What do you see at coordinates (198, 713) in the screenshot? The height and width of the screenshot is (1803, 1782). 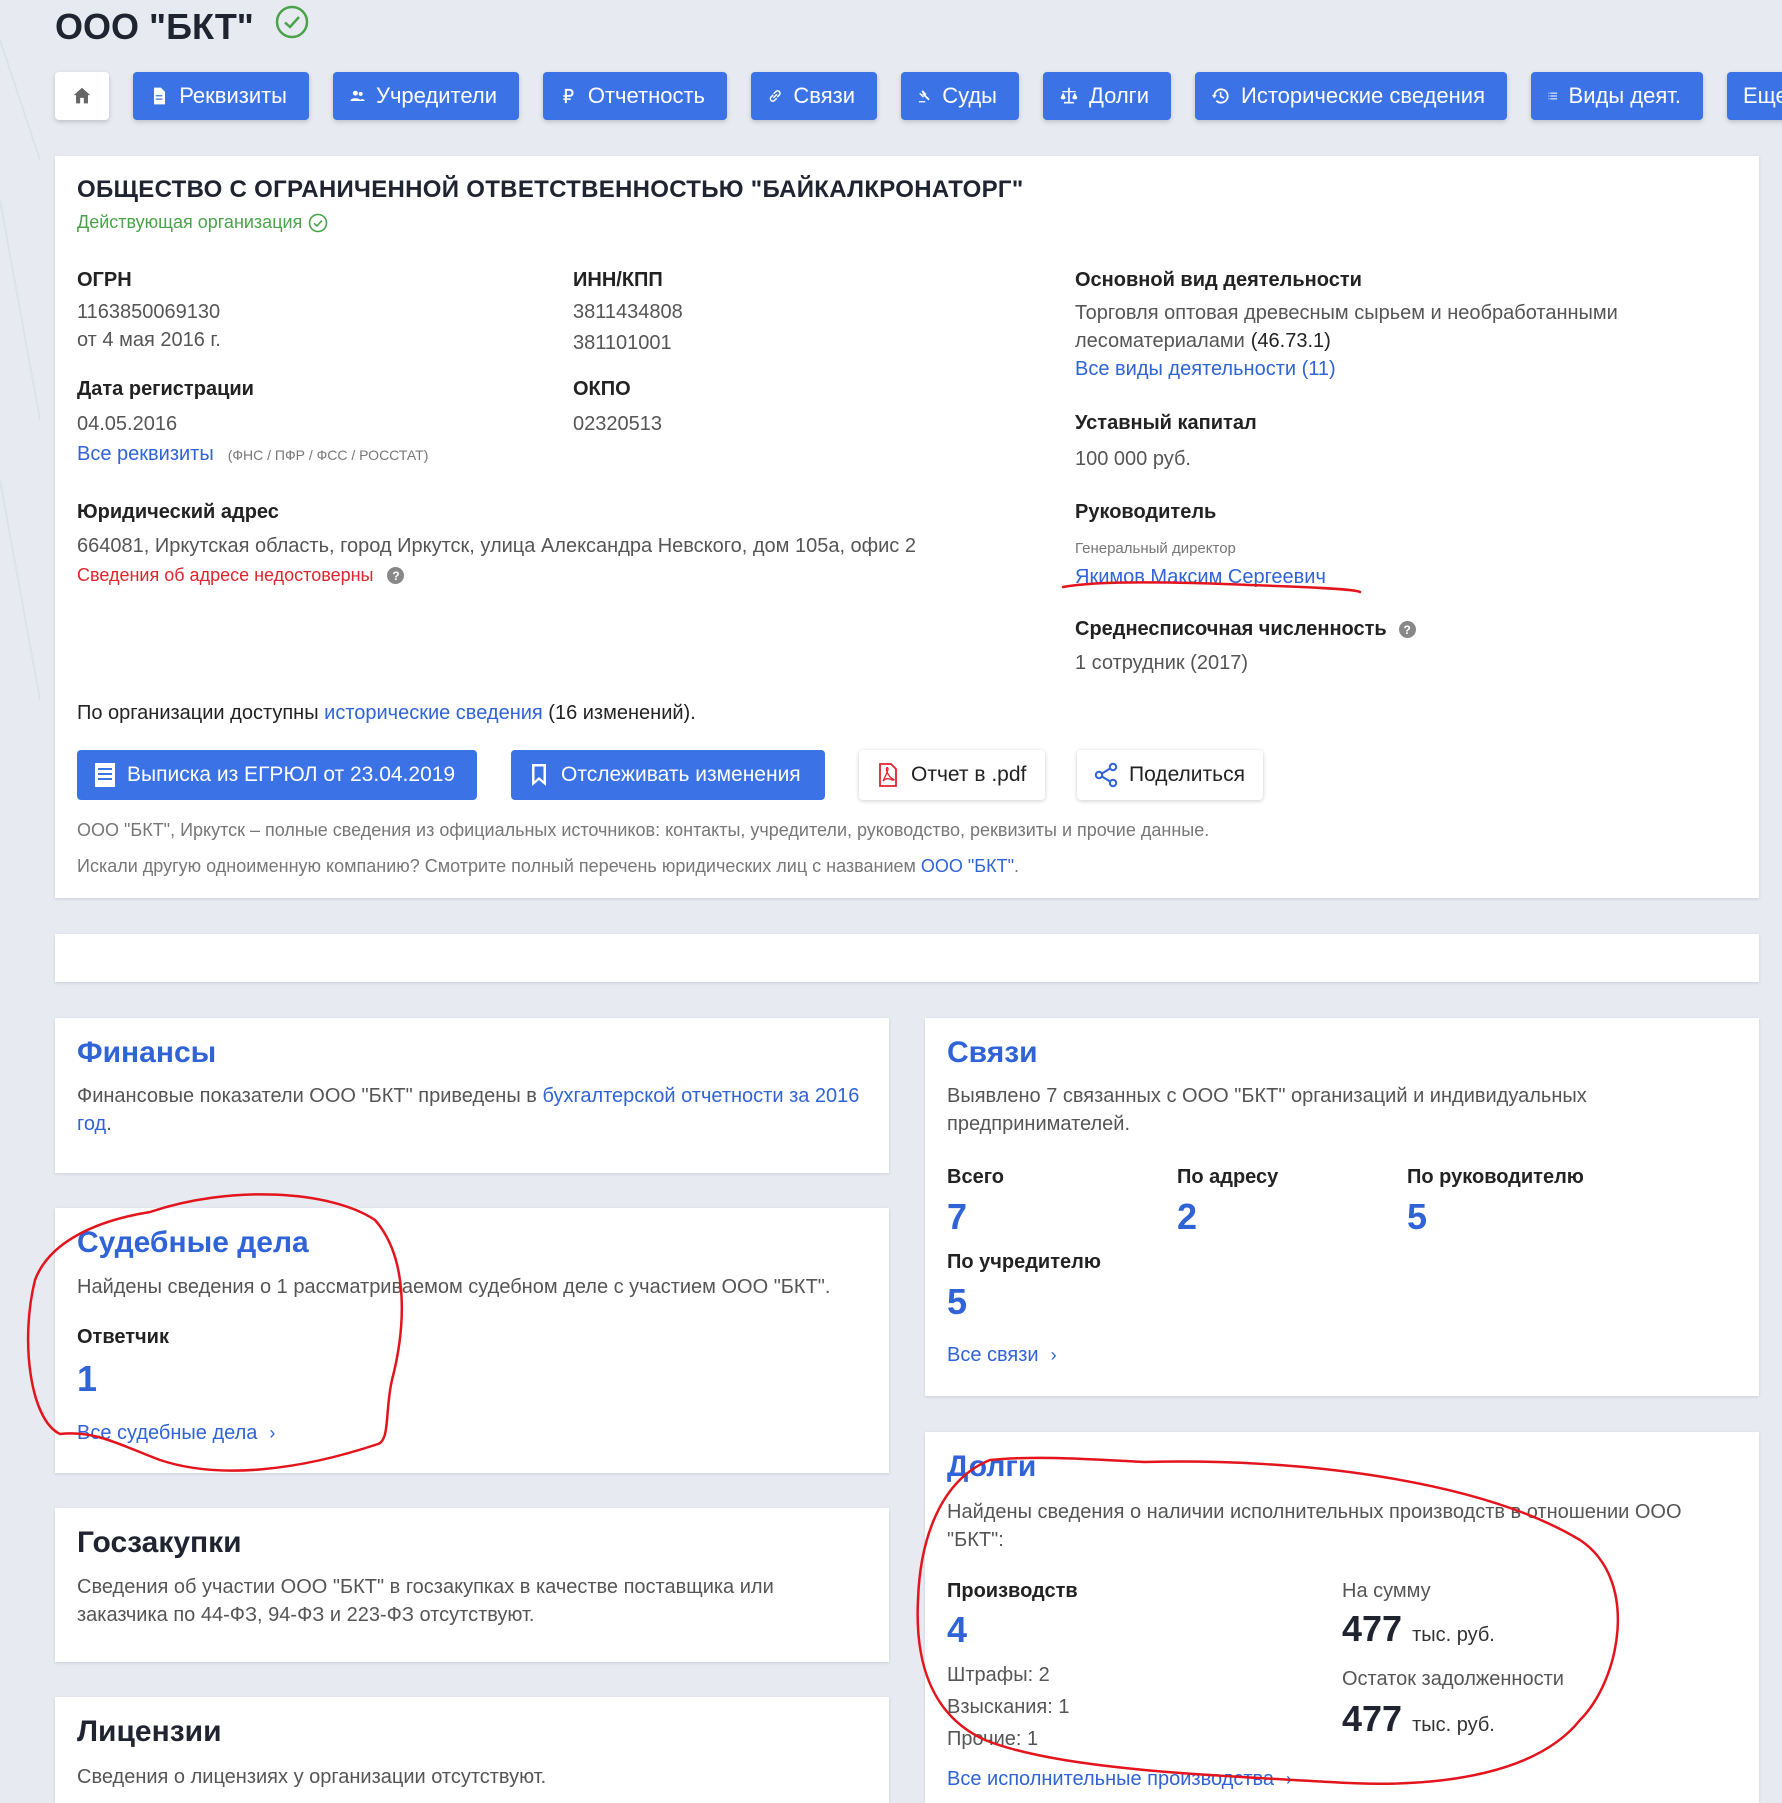 I see `history-prefix: По организации доступны` at bounding box center [198, 713].